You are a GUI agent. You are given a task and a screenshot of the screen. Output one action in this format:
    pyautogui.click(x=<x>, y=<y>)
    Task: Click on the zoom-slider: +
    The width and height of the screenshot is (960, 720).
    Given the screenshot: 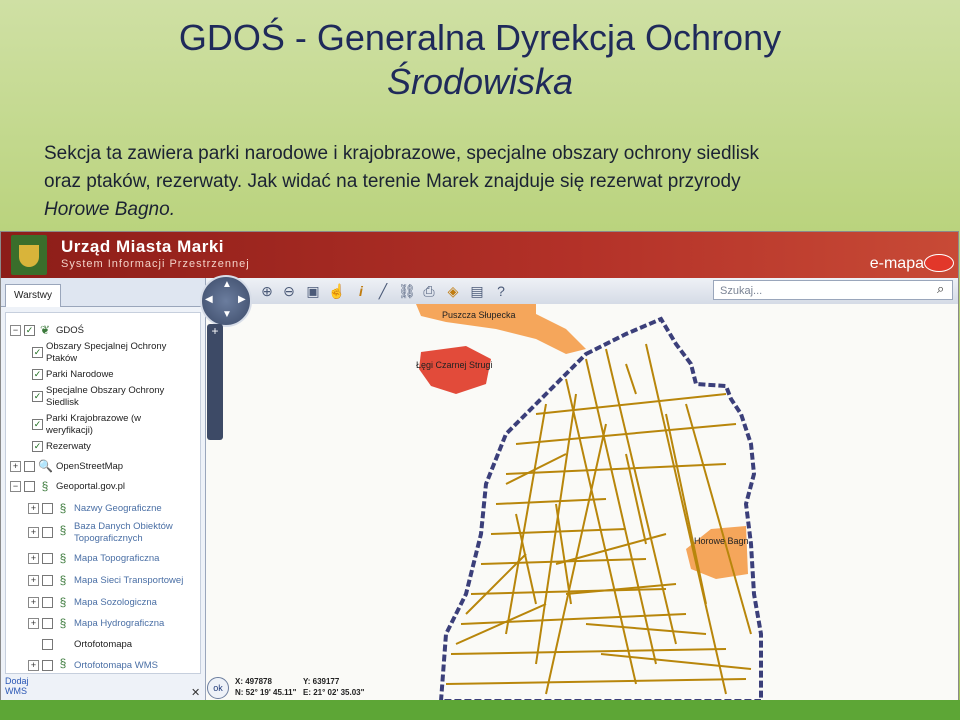 What is the action you would take?
    pyautogui.click(x=215, y=382)
    